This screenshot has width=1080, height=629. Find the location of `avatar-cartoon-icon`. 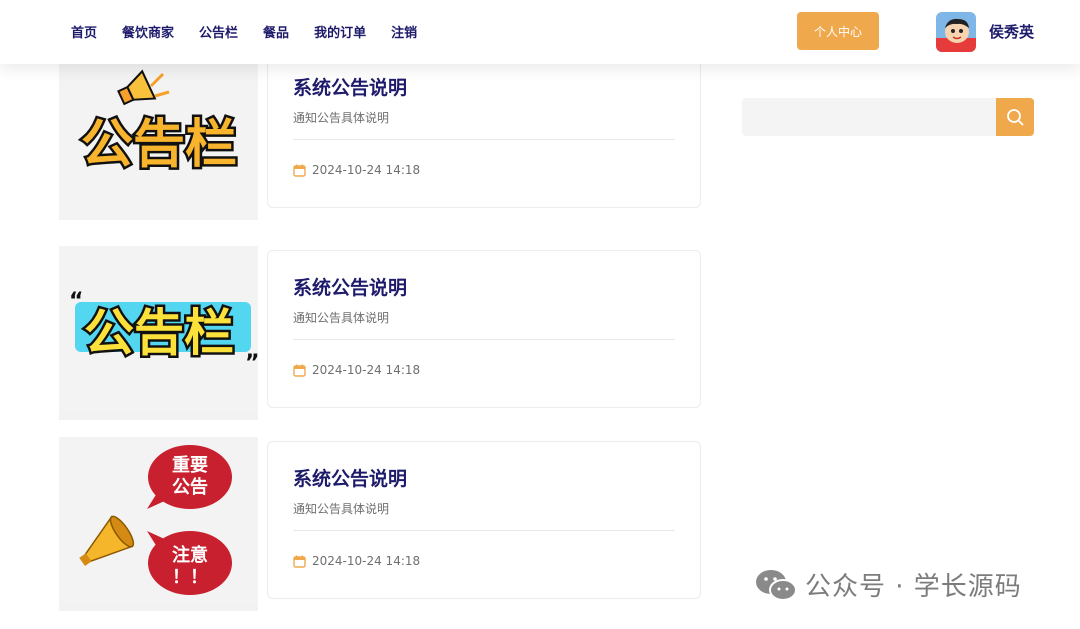

avatar-cartoon-icon is located at coordinates (956, 32).